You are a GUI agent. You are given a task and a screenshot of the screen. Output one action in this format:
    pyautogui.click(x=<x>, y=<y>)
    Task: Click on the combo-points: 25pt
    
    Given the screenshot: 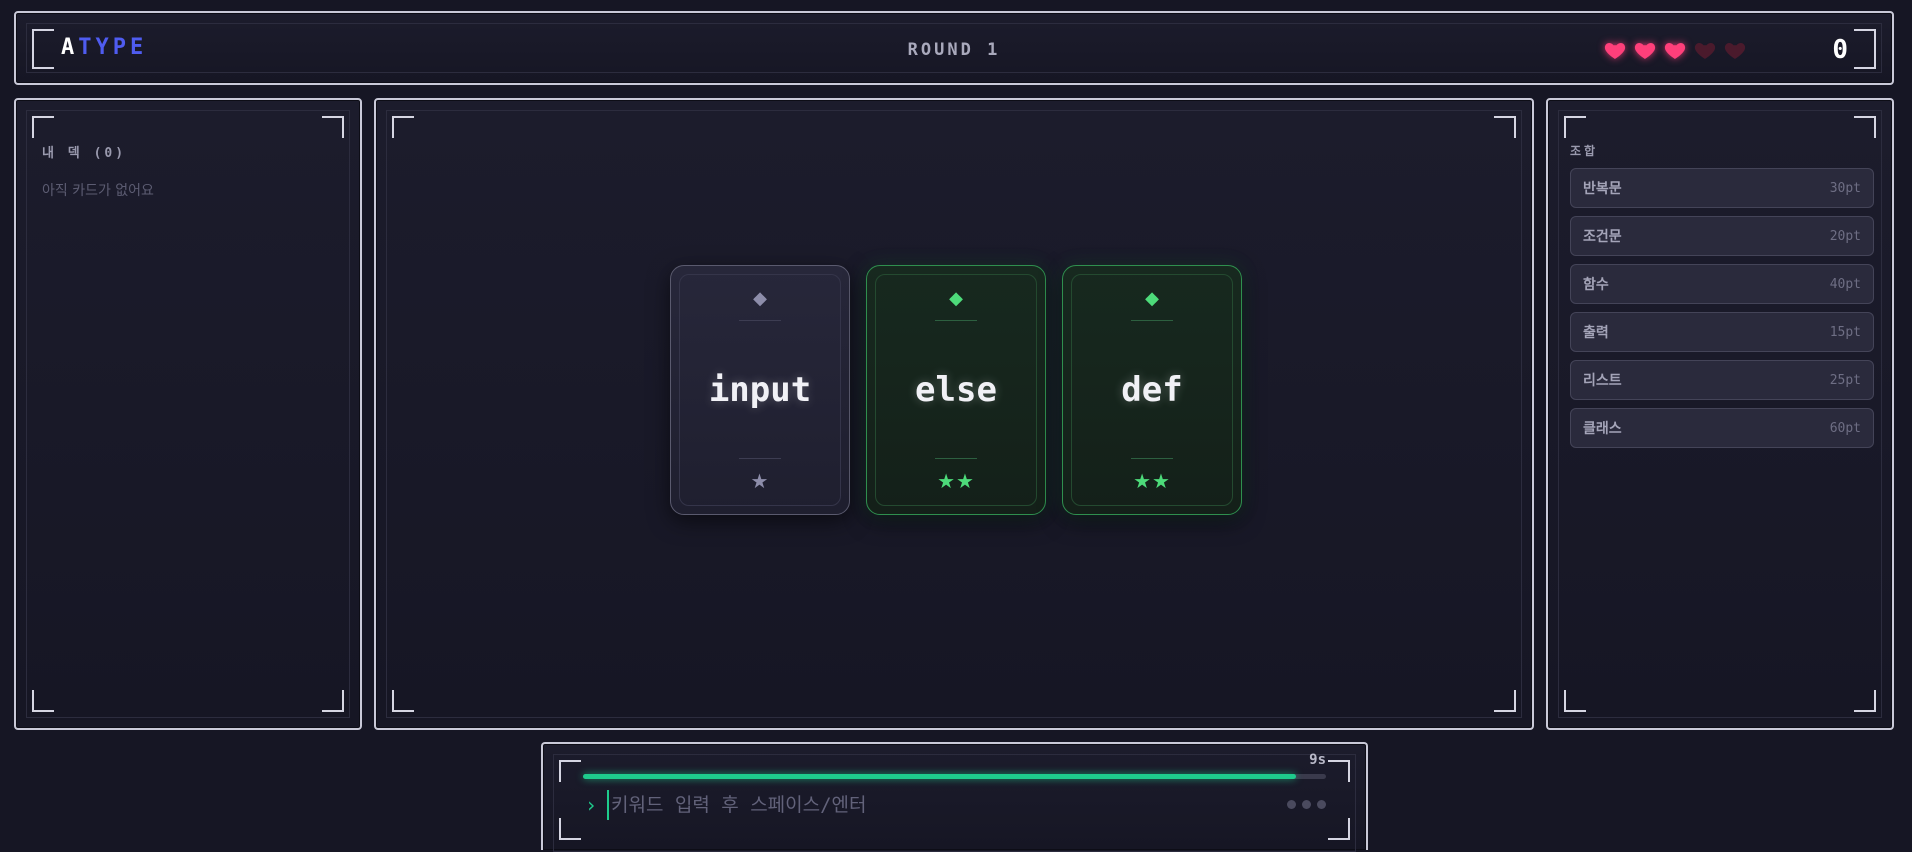 What is the action you would take?
    pyautogui.click(x=1845, y=380)
    